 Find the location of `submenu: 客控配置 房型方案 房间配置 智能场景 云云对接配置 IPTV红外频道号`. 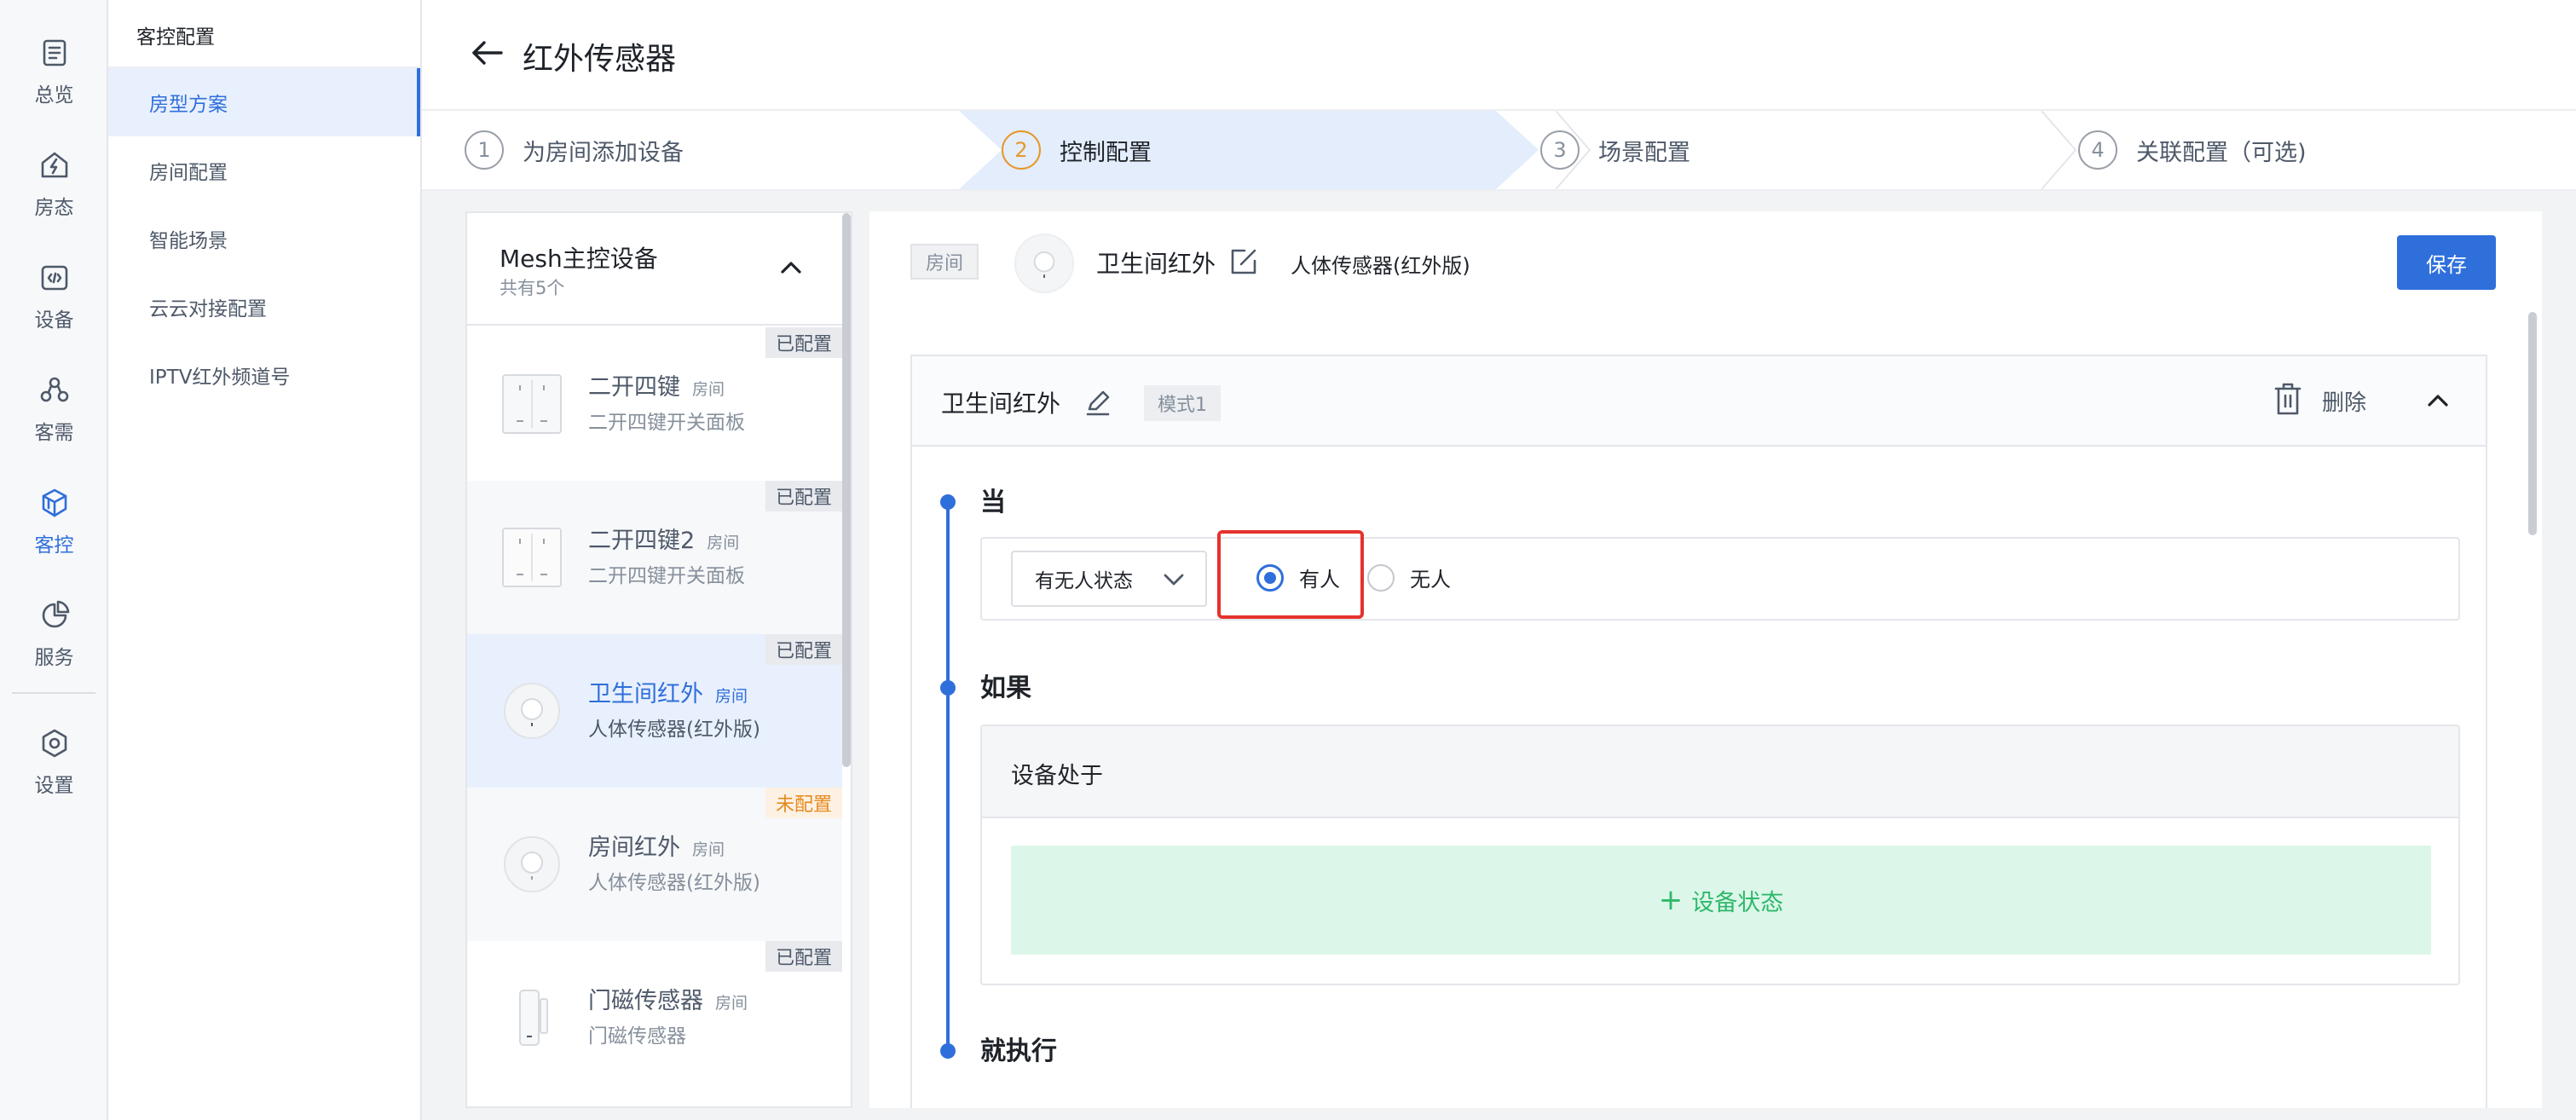

submenu: 客控配置 房型方案 房间配置 智能场景 云云对接配置 IPTV红外频道号 is located at coordinates (265, 560).